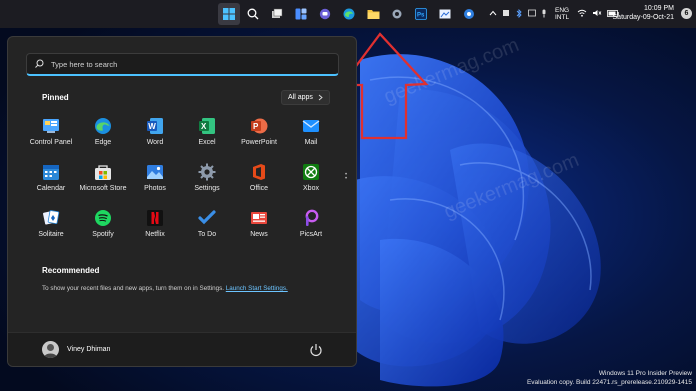 The height and width of the screenshot is (391, 696). I want to click on app-mail: Mail, so click(311, 136).